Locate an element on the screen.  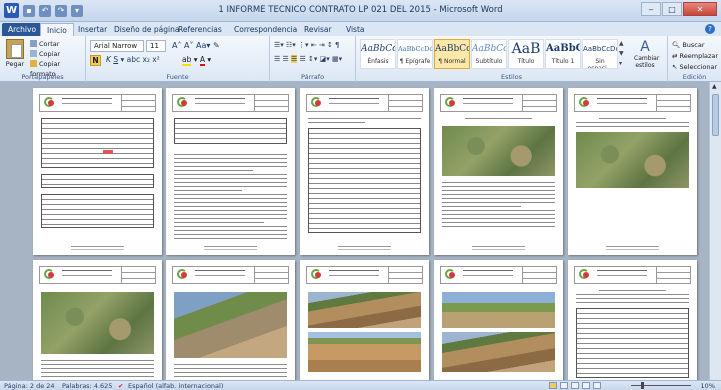
cut-button: Cortar is located at coordinates (57, 44).